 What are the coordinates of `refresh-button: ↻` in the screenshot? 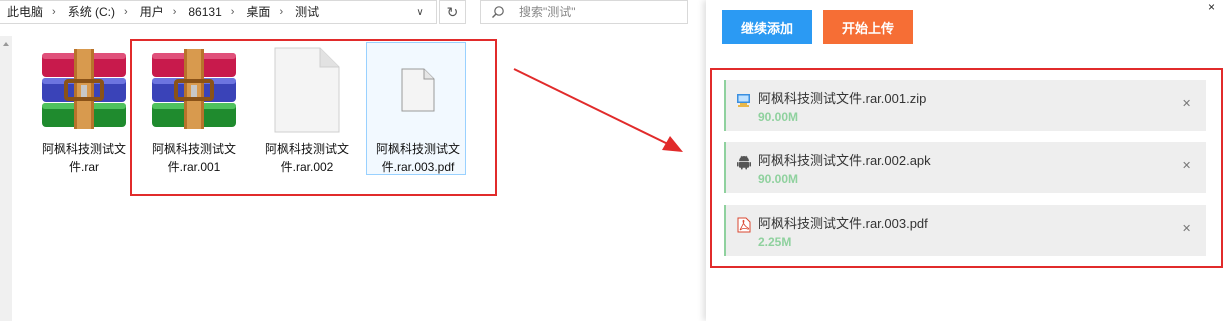 It's located at (452, 12).